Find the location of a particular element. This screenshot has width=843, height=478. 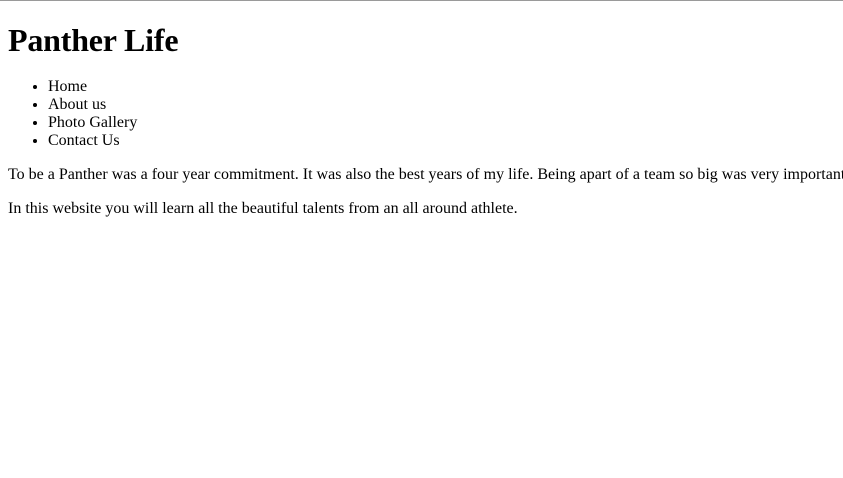

page-title: Panther Life is located at coordinates (93, 40).